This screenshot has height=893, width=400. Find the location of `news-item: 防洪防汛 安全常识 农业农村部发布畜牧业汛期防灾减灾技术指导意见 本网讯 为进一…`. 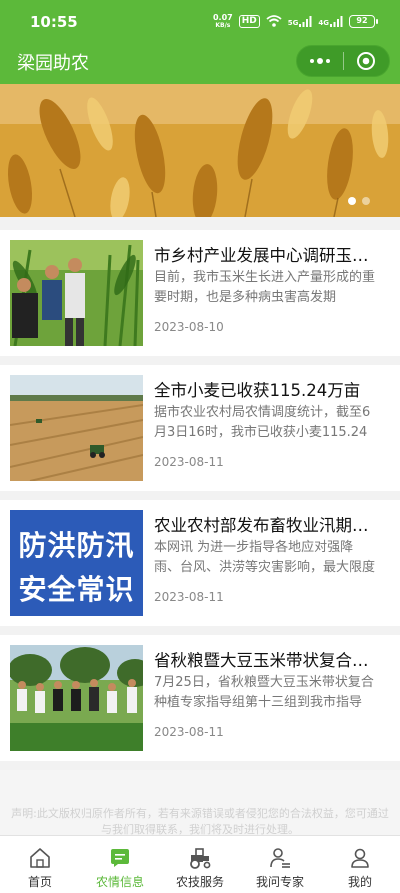

news-item: 防洪防汛 安全常识 农业农村部发布畜牧业汛期防灾减灾技术指导意见 本网讯 为进一… is located at coordinates (200, 563).